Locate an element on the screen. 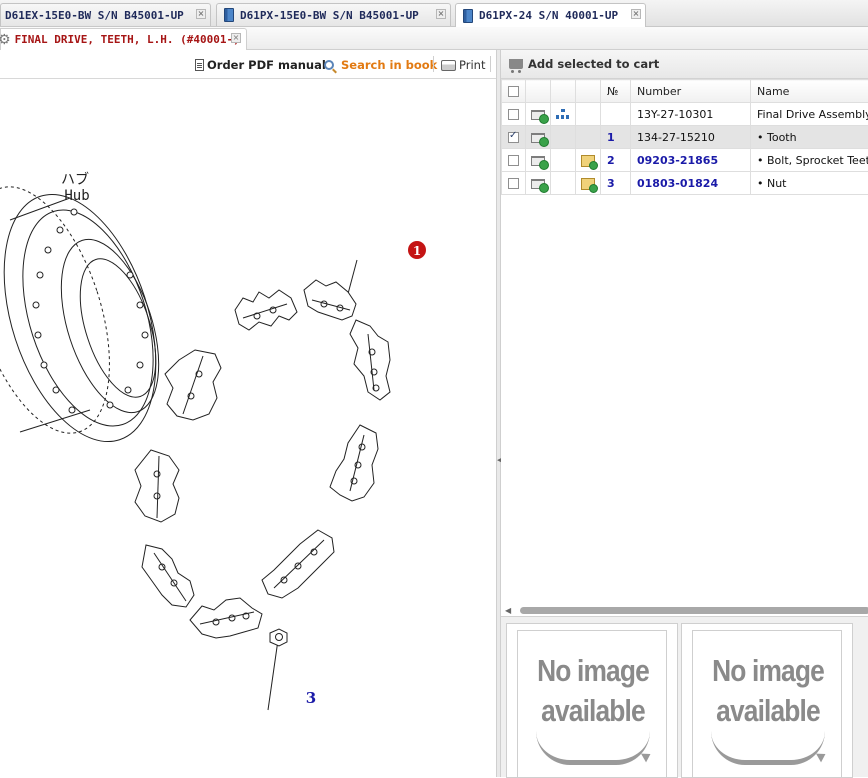 This screenshot has width=868, height=778. header-number: Number is located at coordinates (691, 91).